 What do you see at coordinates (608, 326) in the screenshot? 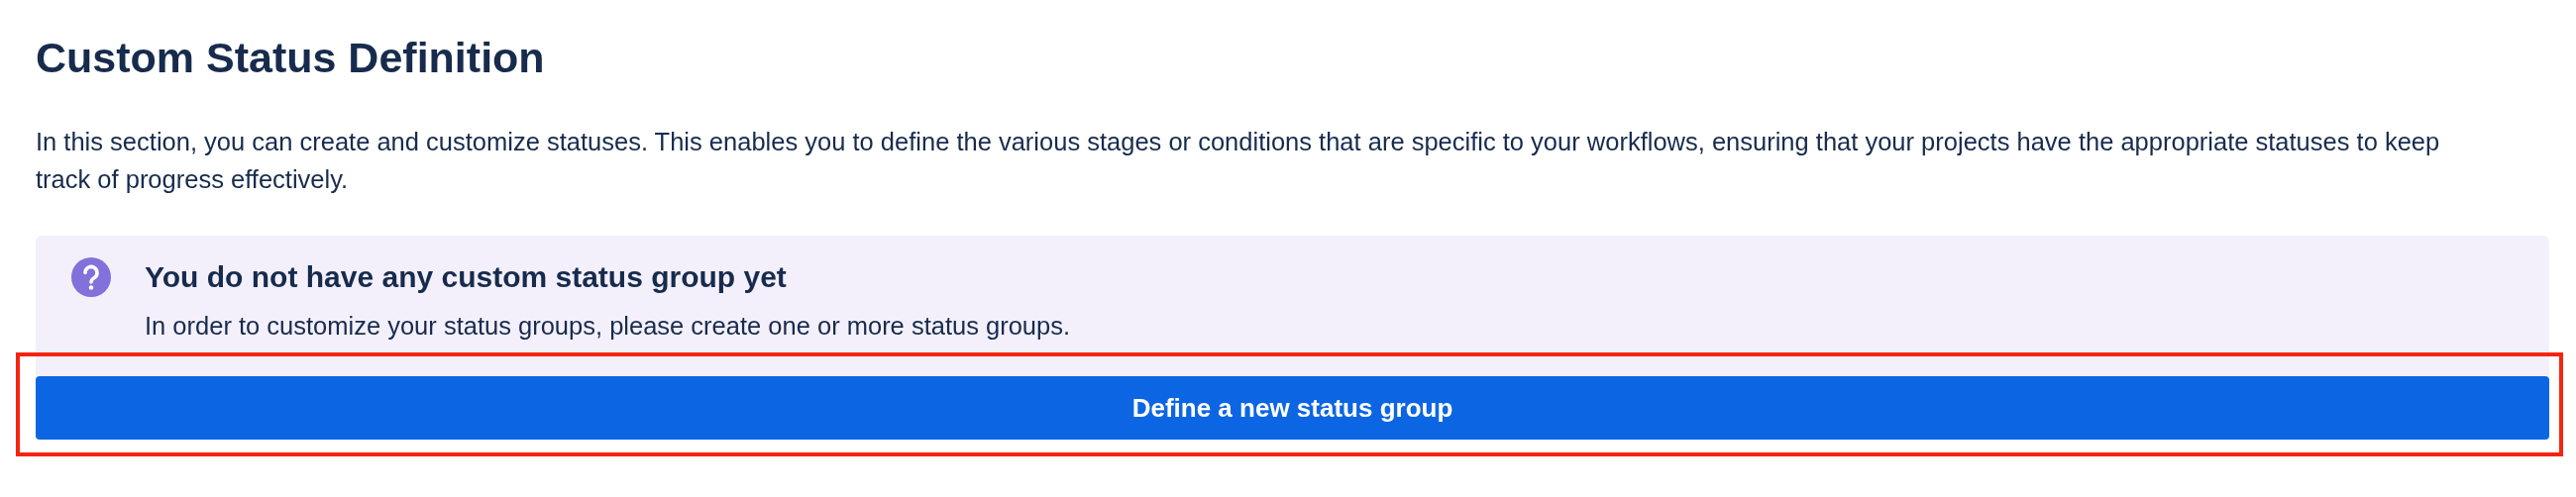
I see `notice-text: In order to customize your status groups, please create one or more status groups.` at bounding box center [608, 326].